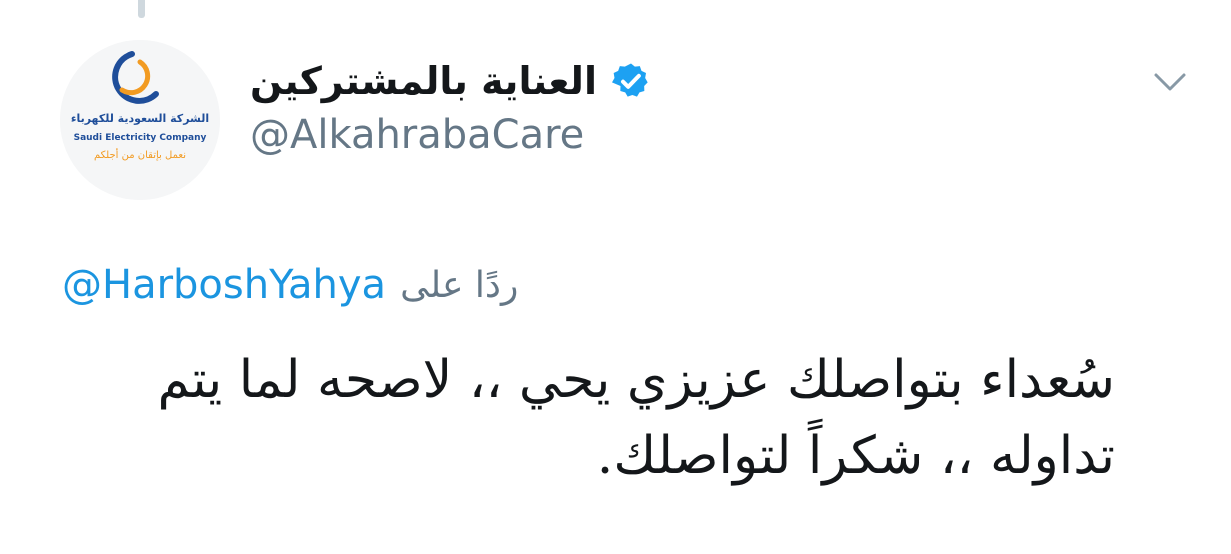  What do you see at coordinates (459, 285) in the screenshot?
I see `reply-to-prefix: ردًا على` at bounding box center [459, 285].